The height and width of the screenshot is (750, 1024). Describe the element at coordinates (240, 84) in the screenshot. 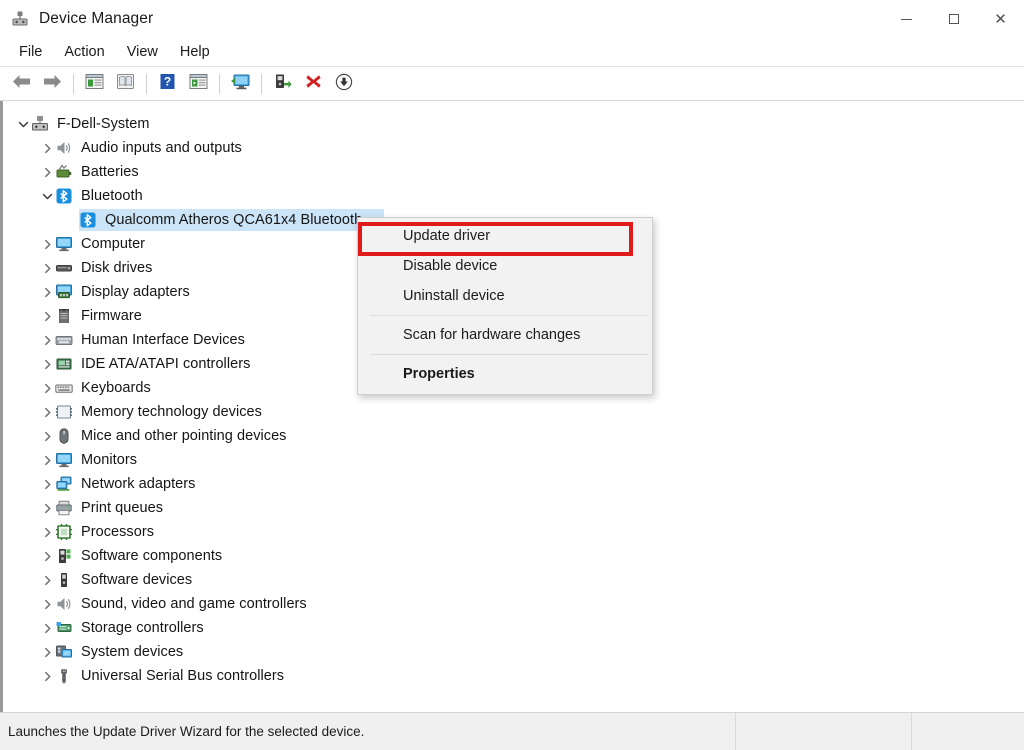

I see `scan-hardware-changes-button` at that location.